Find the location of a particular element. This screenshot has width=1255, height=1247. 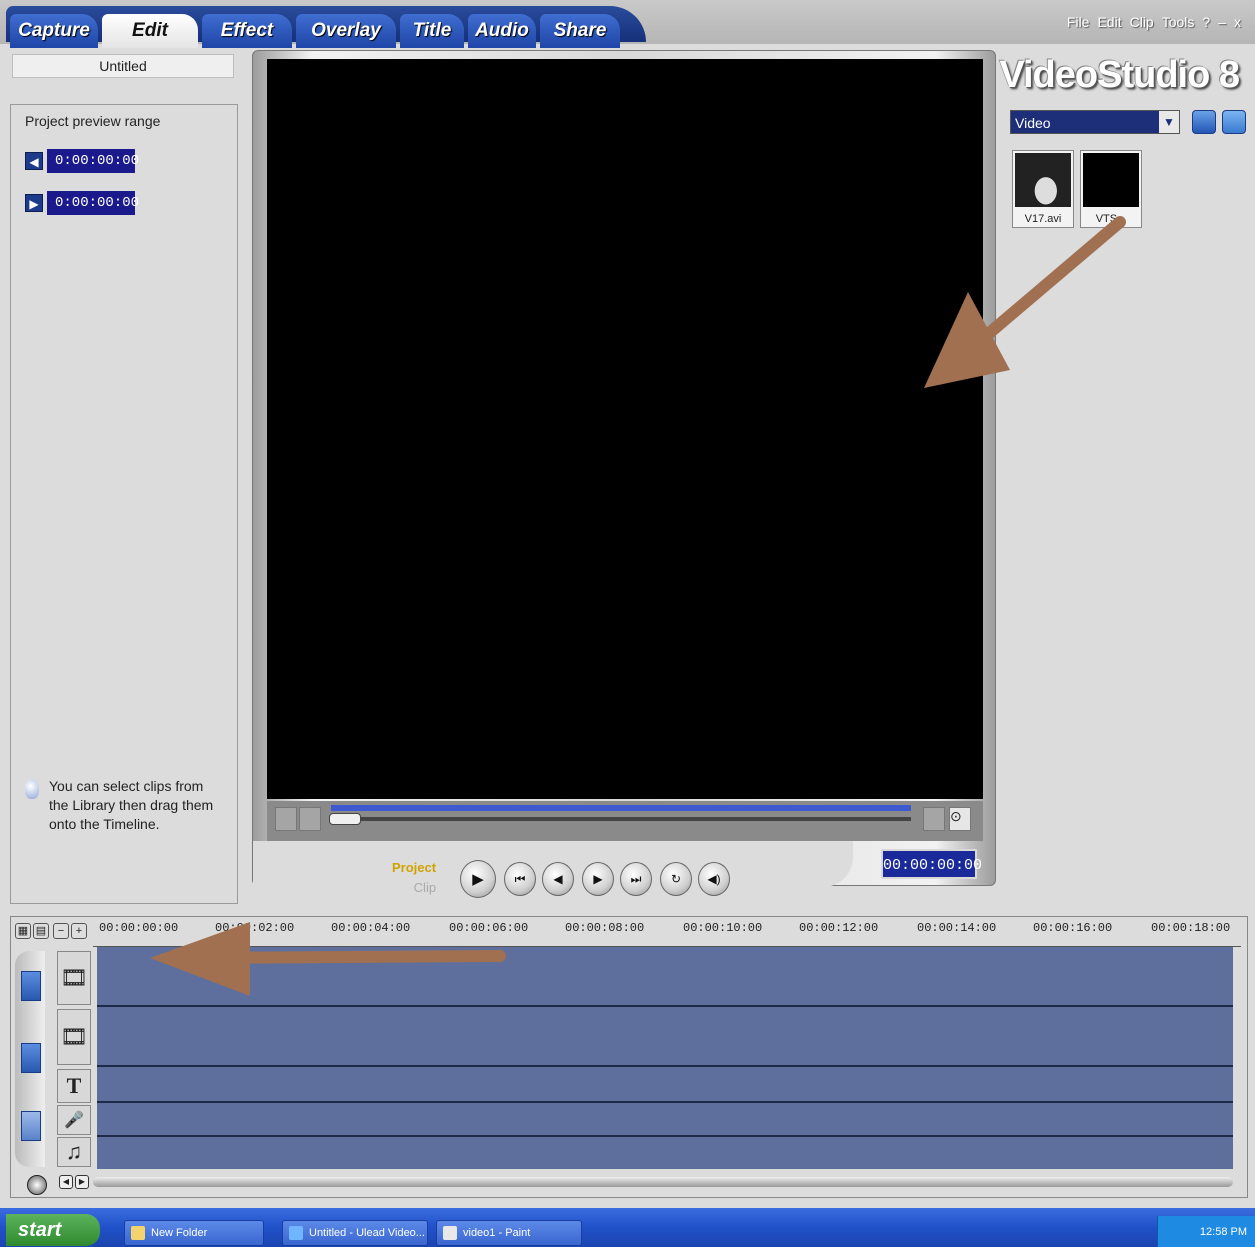

ruler-tick: 00:00:18:00 is located at coordinates (1191, 928).